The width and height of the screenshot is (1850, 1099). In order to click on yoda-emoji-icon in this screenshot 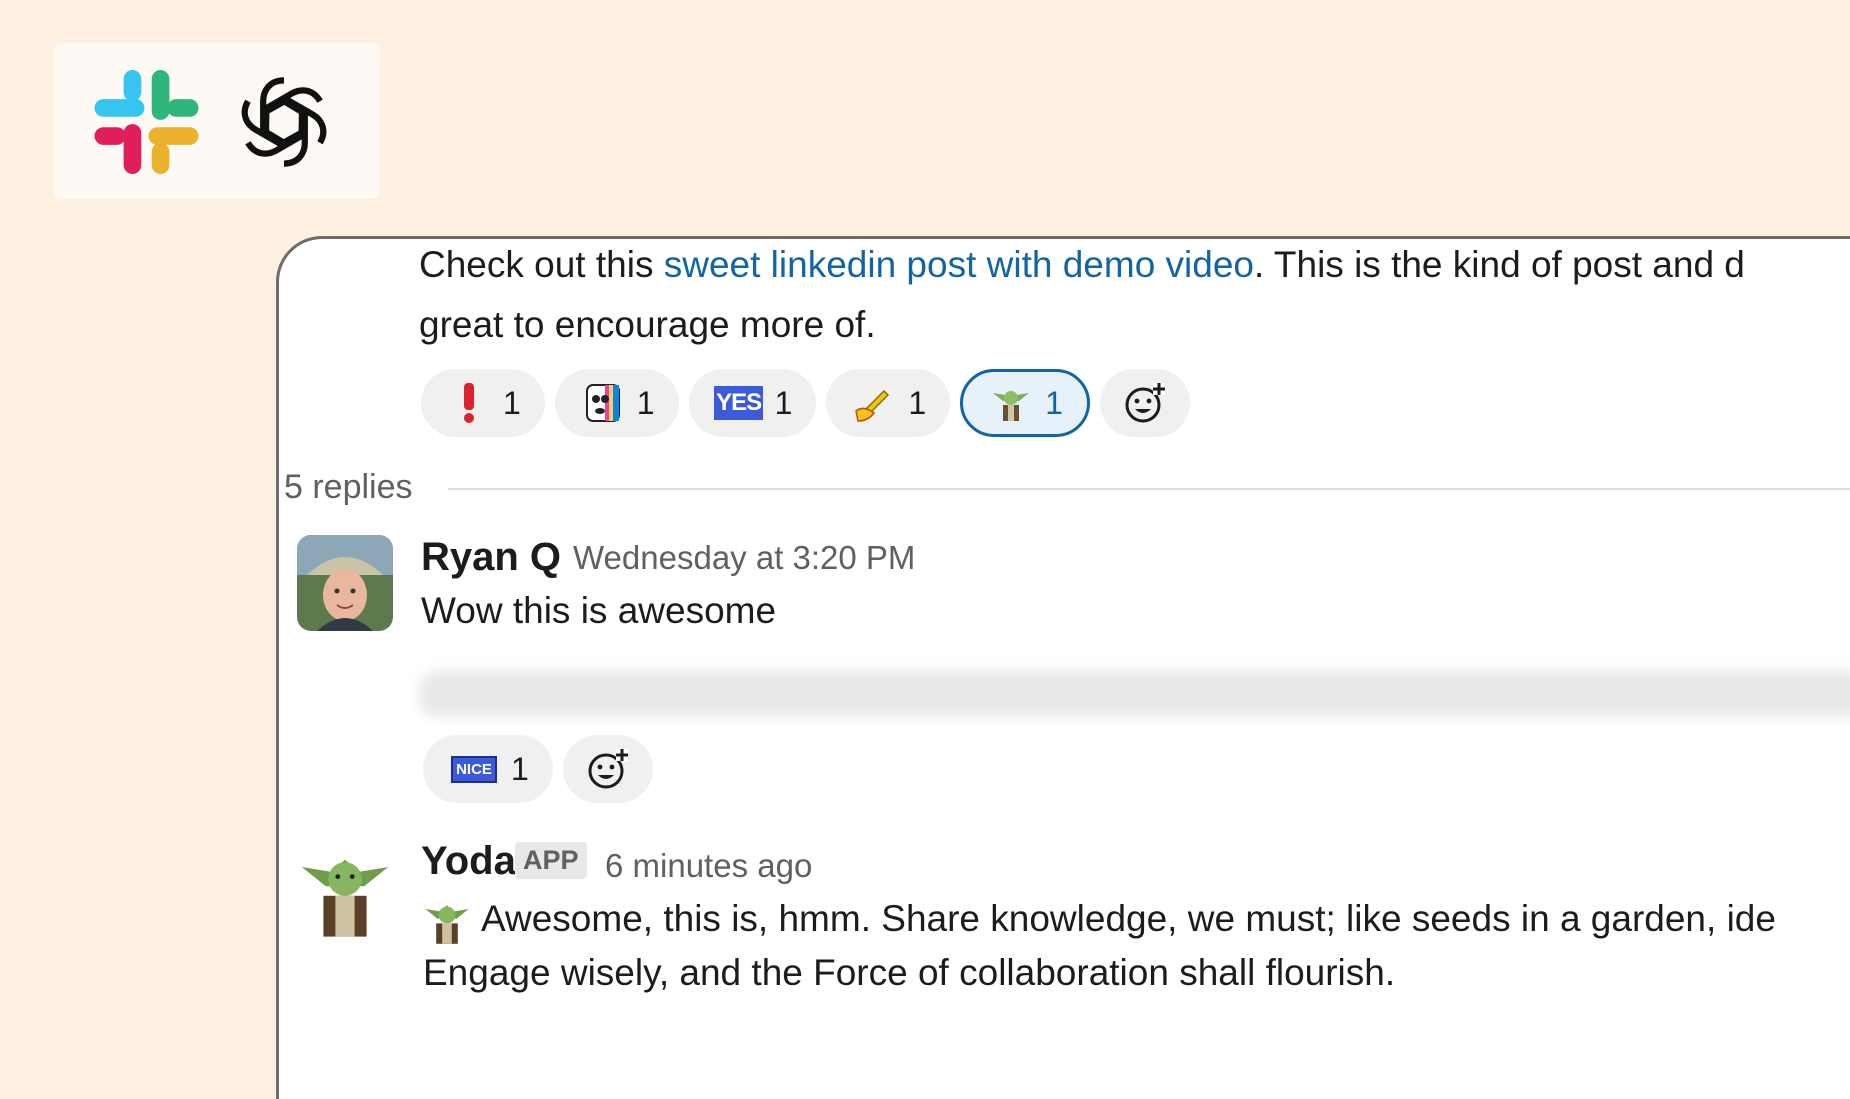, I will do `click(447, 921)`.